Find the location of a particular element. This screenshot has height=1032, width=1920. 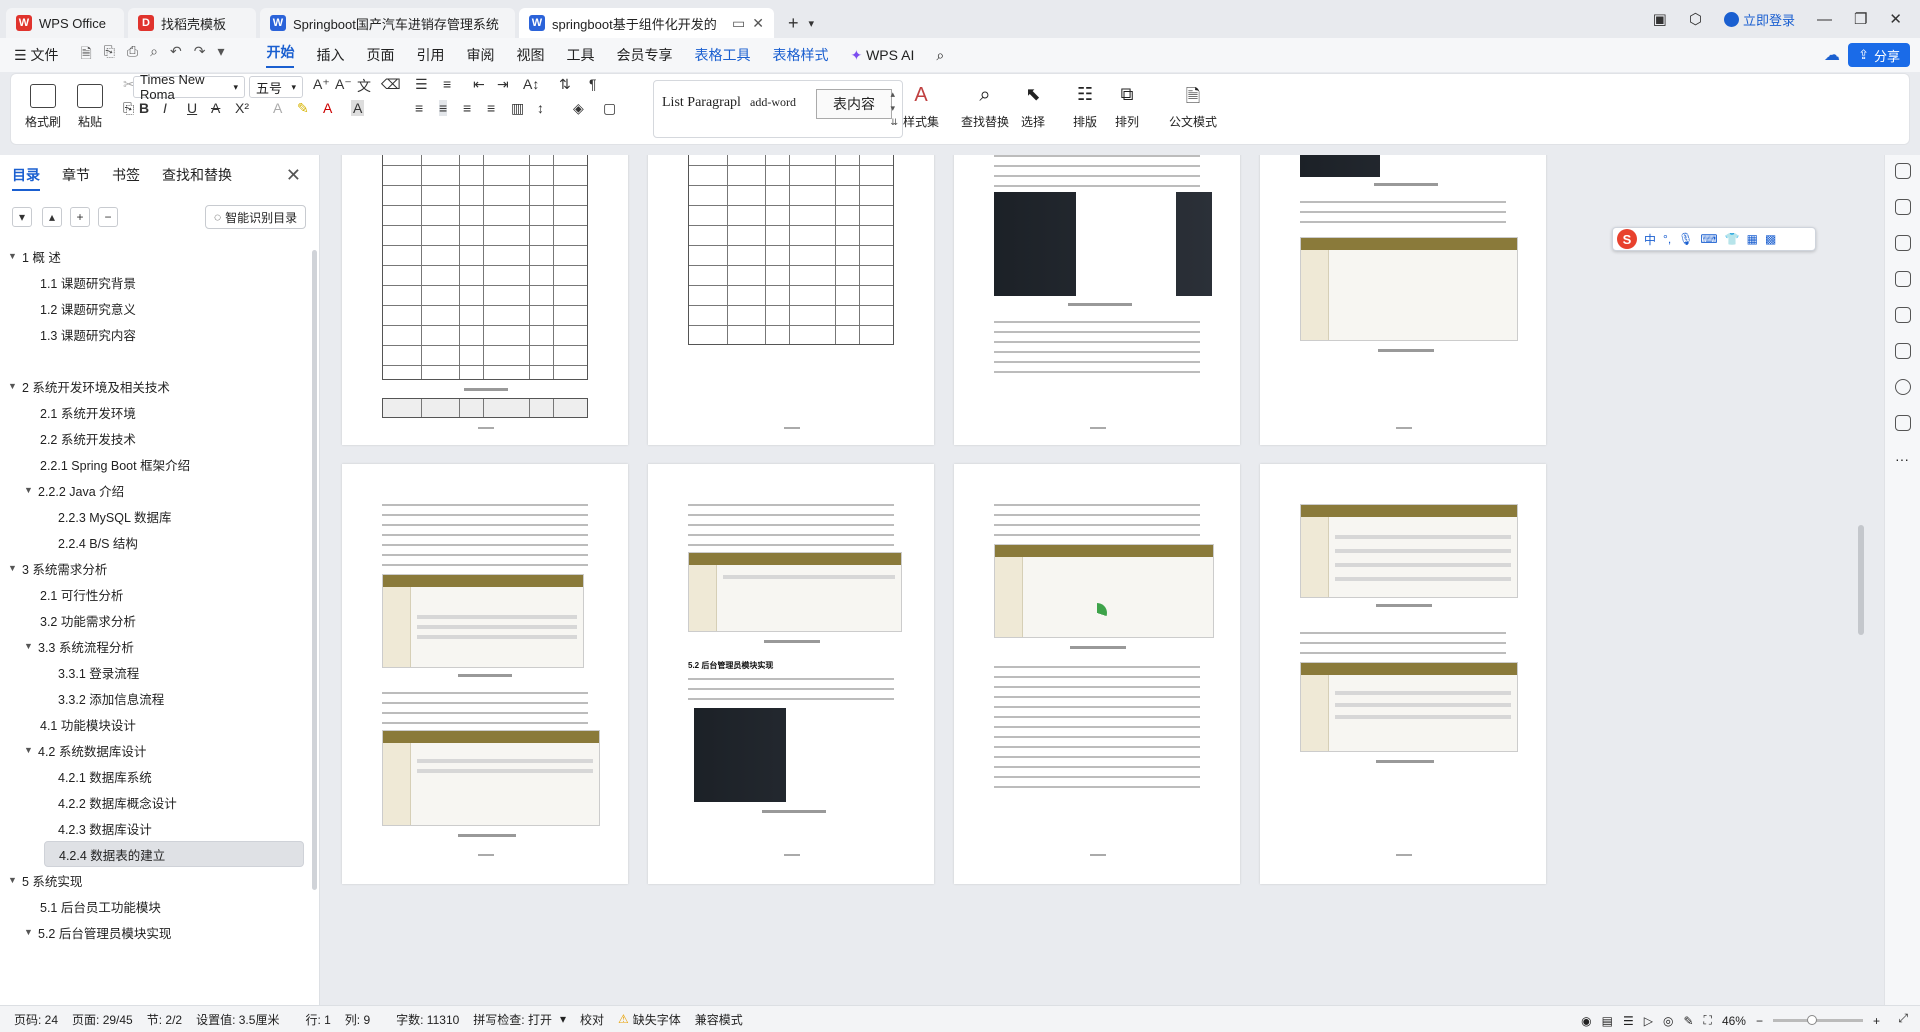

bold-icon: B is located at coordinates (144, 108).